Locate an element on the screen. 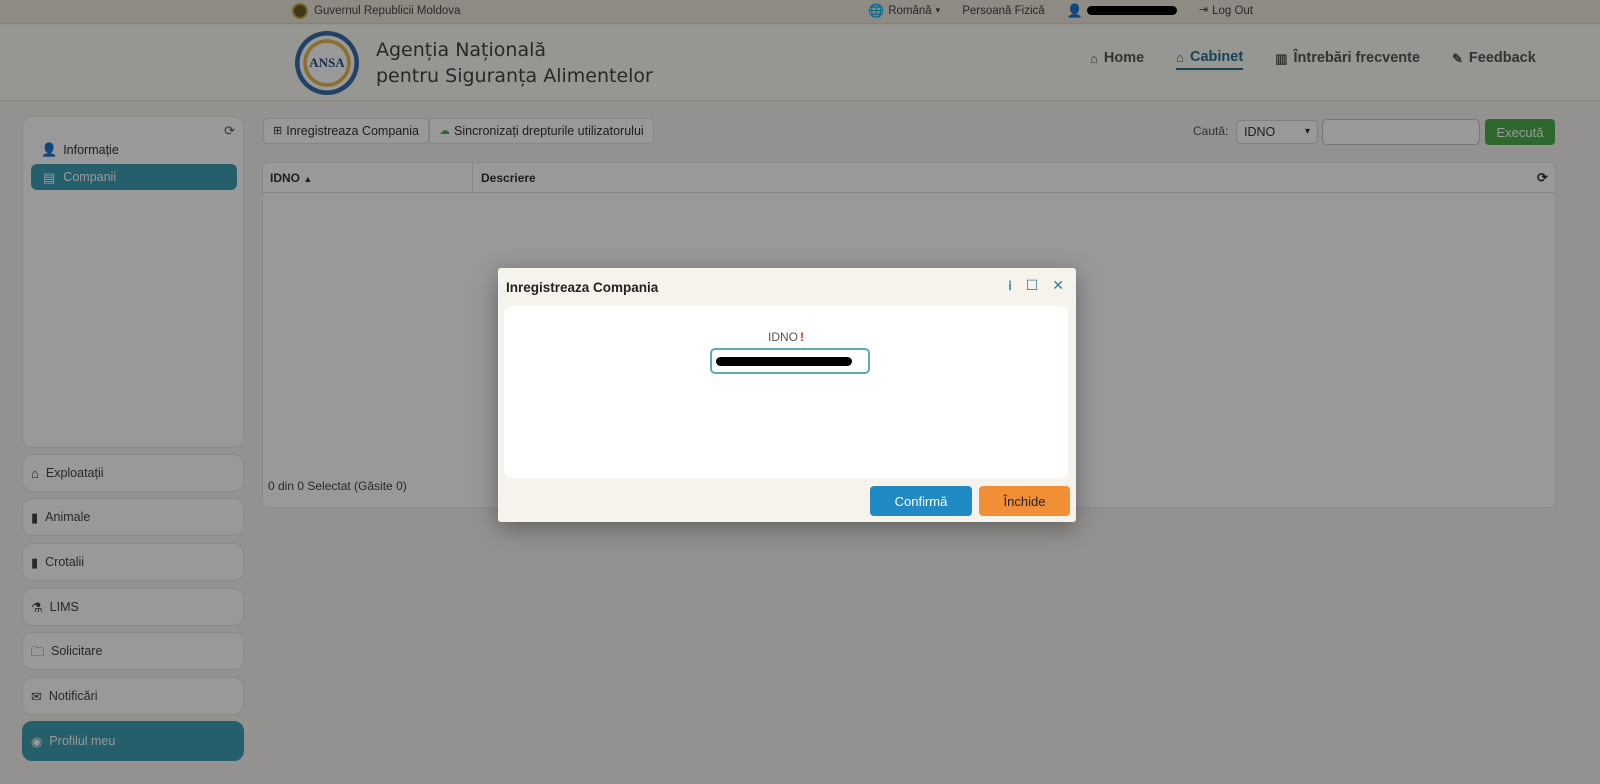  dialog-title: Inregistreaza Compania is located at coordinates (582, 287).